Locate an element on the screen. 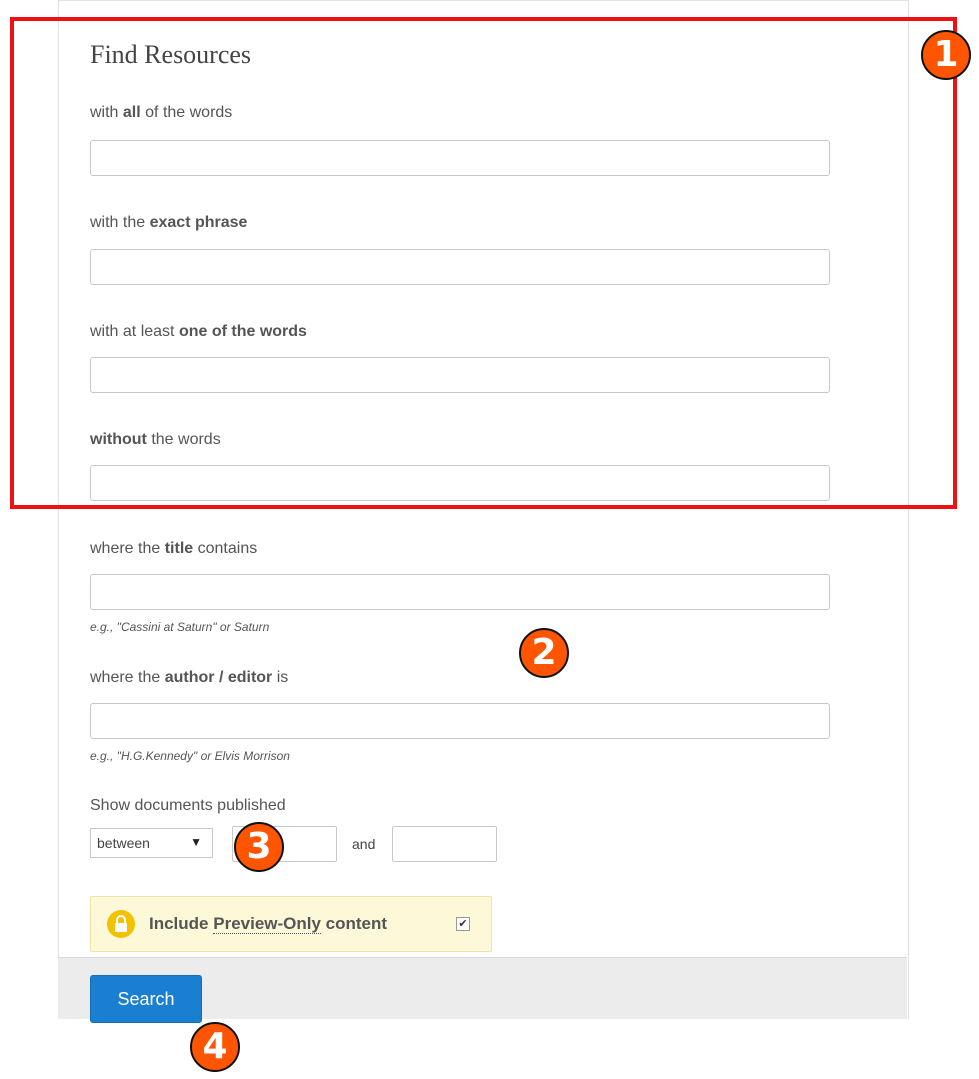 This screenshot has width=979, height=1079. label-text: contains is located at coordinates (225, 548).